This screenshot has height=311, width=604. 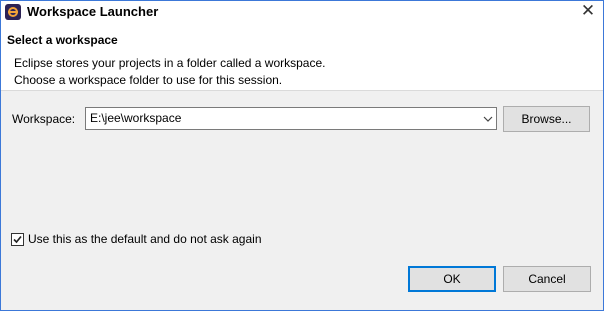 What do you see at coordinates (62, 40) in the screenshot?
I see `header-title: Select a workspace` at bounding box center [62, 40].